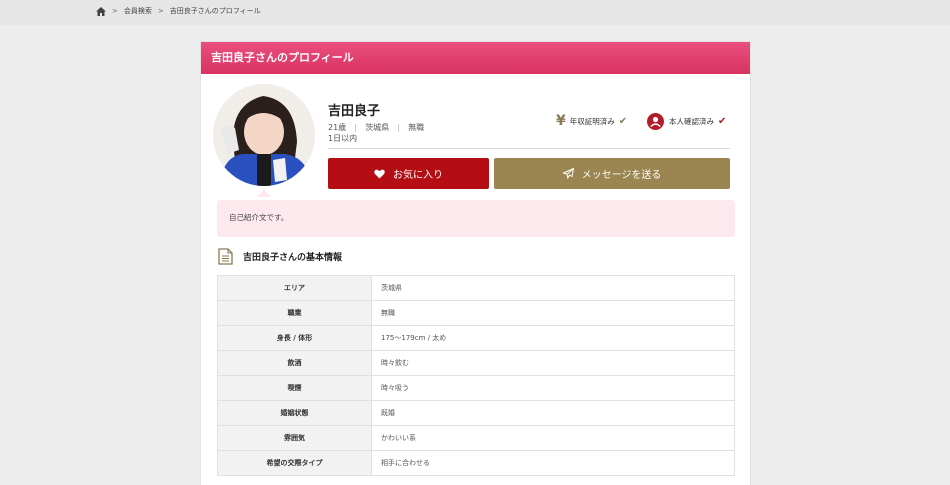 This screenshot has height=485, width=950. I want to click on info-value: 相手に合わせる, so click(553, 463).